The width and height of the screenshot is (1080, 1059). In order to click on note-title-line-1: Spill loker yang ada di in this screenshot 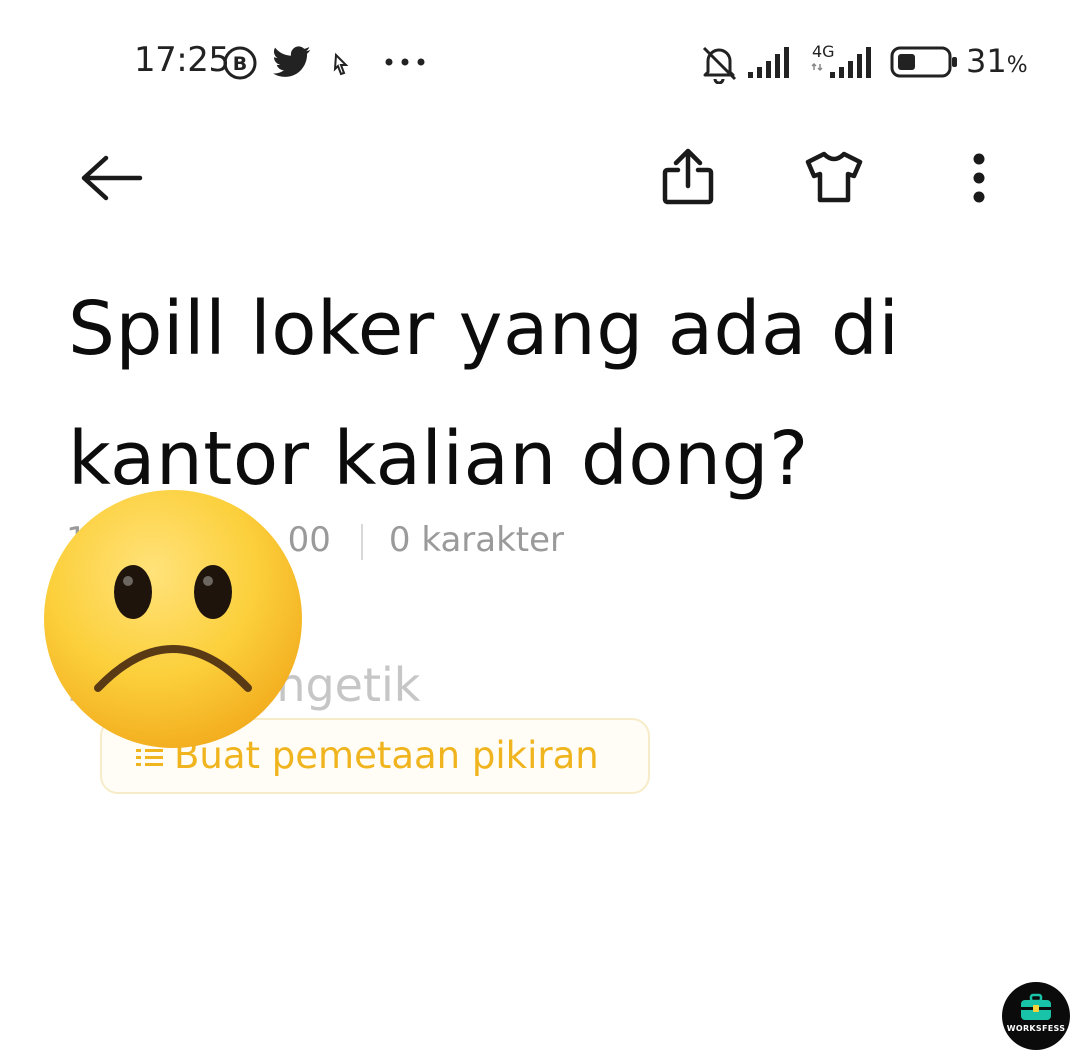, I will do `click(484, 329)`.